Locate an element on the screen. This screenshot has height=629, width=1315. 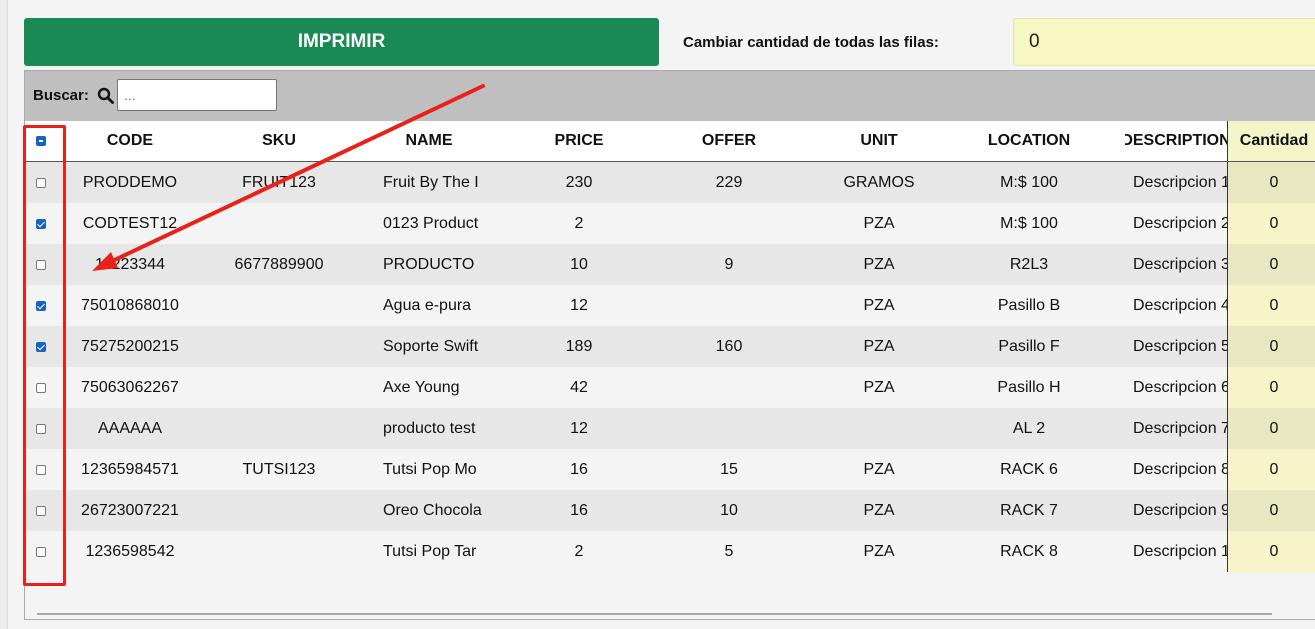
header-sku: SKU is located at coordinates (279, 141).